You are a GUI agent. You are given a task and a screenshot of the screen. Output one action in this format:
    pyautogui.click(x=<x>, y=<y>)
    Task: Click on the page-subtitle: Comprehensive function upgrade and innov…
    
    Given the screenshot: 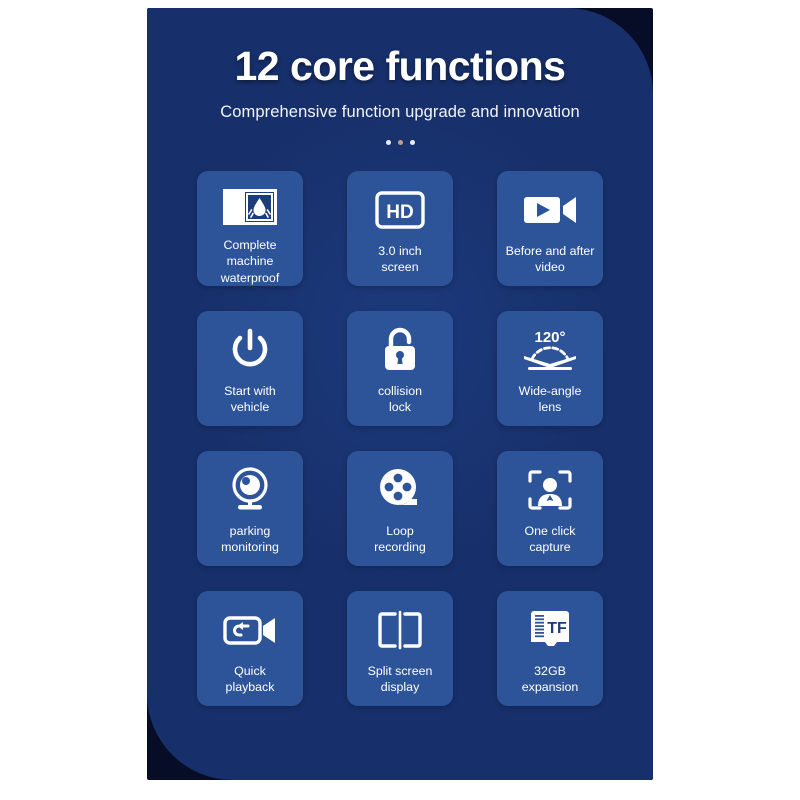 What is the action you would take?
    pyautogui.click(x=400, y=112)
    